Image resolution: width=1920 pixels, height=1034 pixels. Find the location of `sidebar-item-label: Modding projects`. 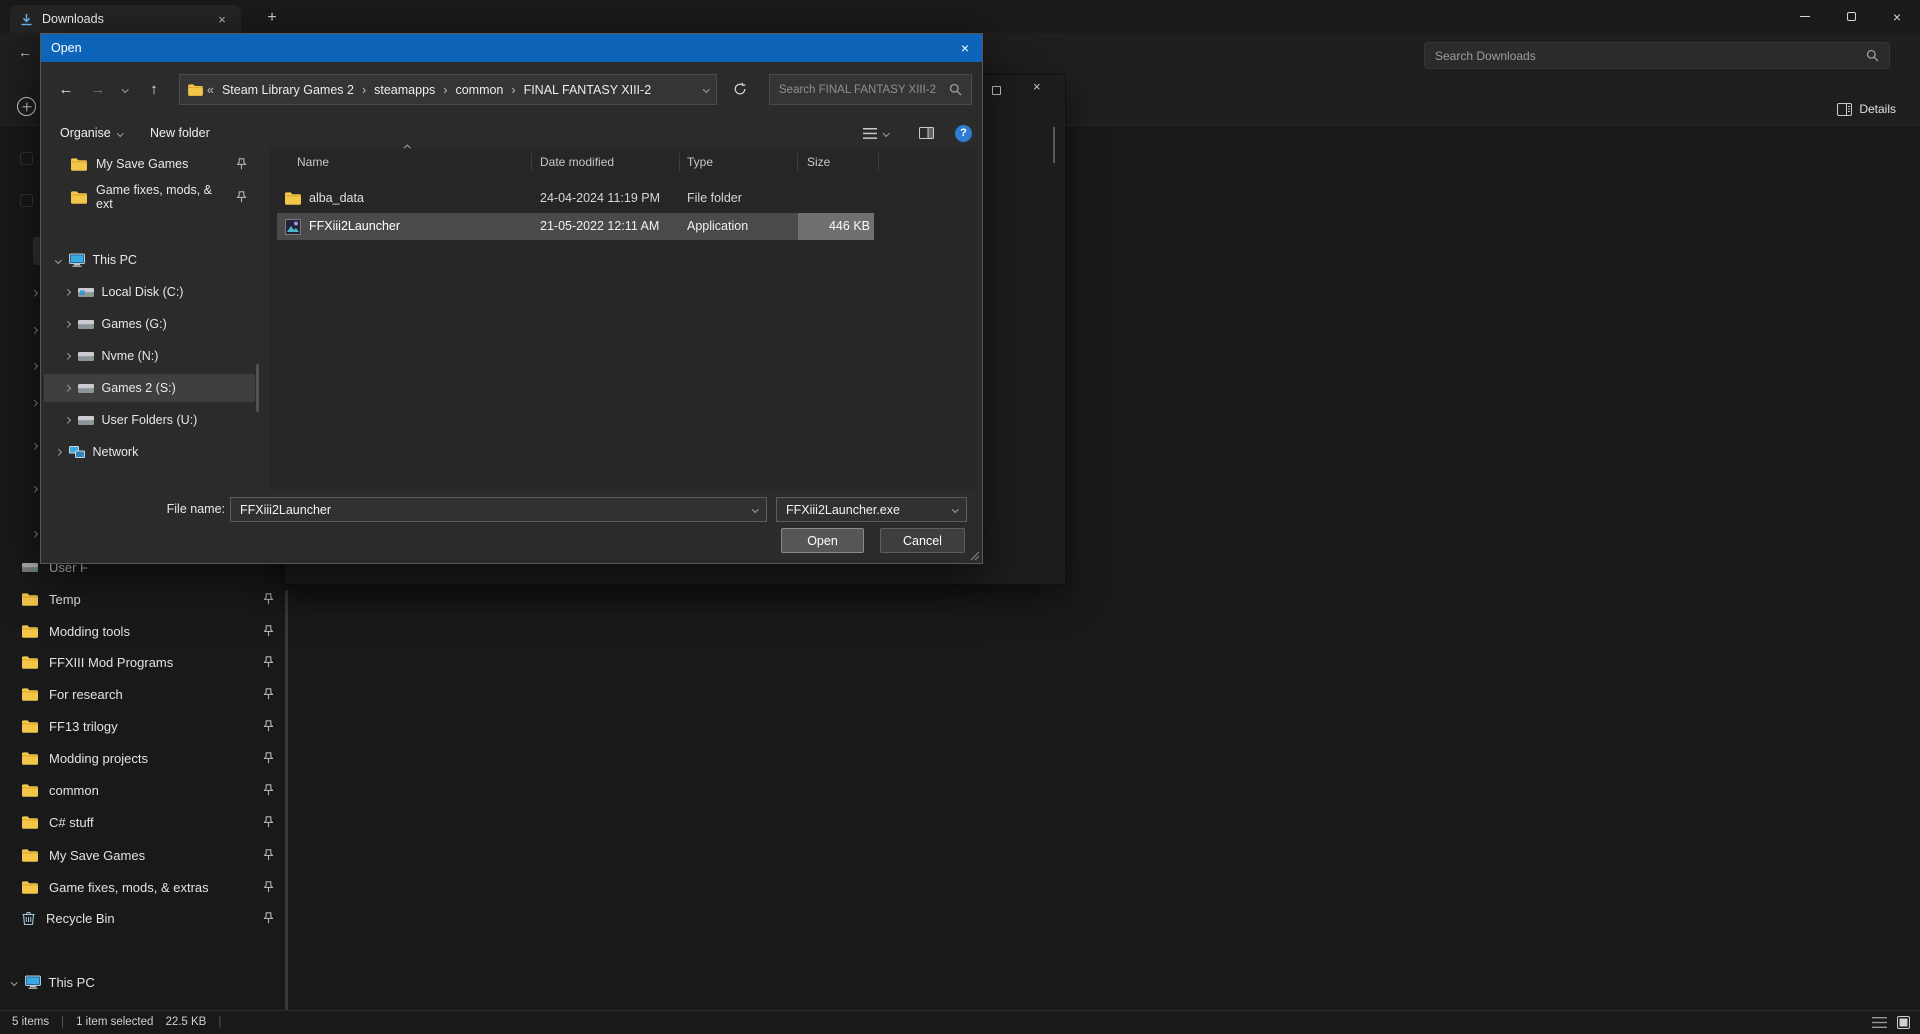

sidebar-item-label: Modding projects is located at coordinates (98, 758).